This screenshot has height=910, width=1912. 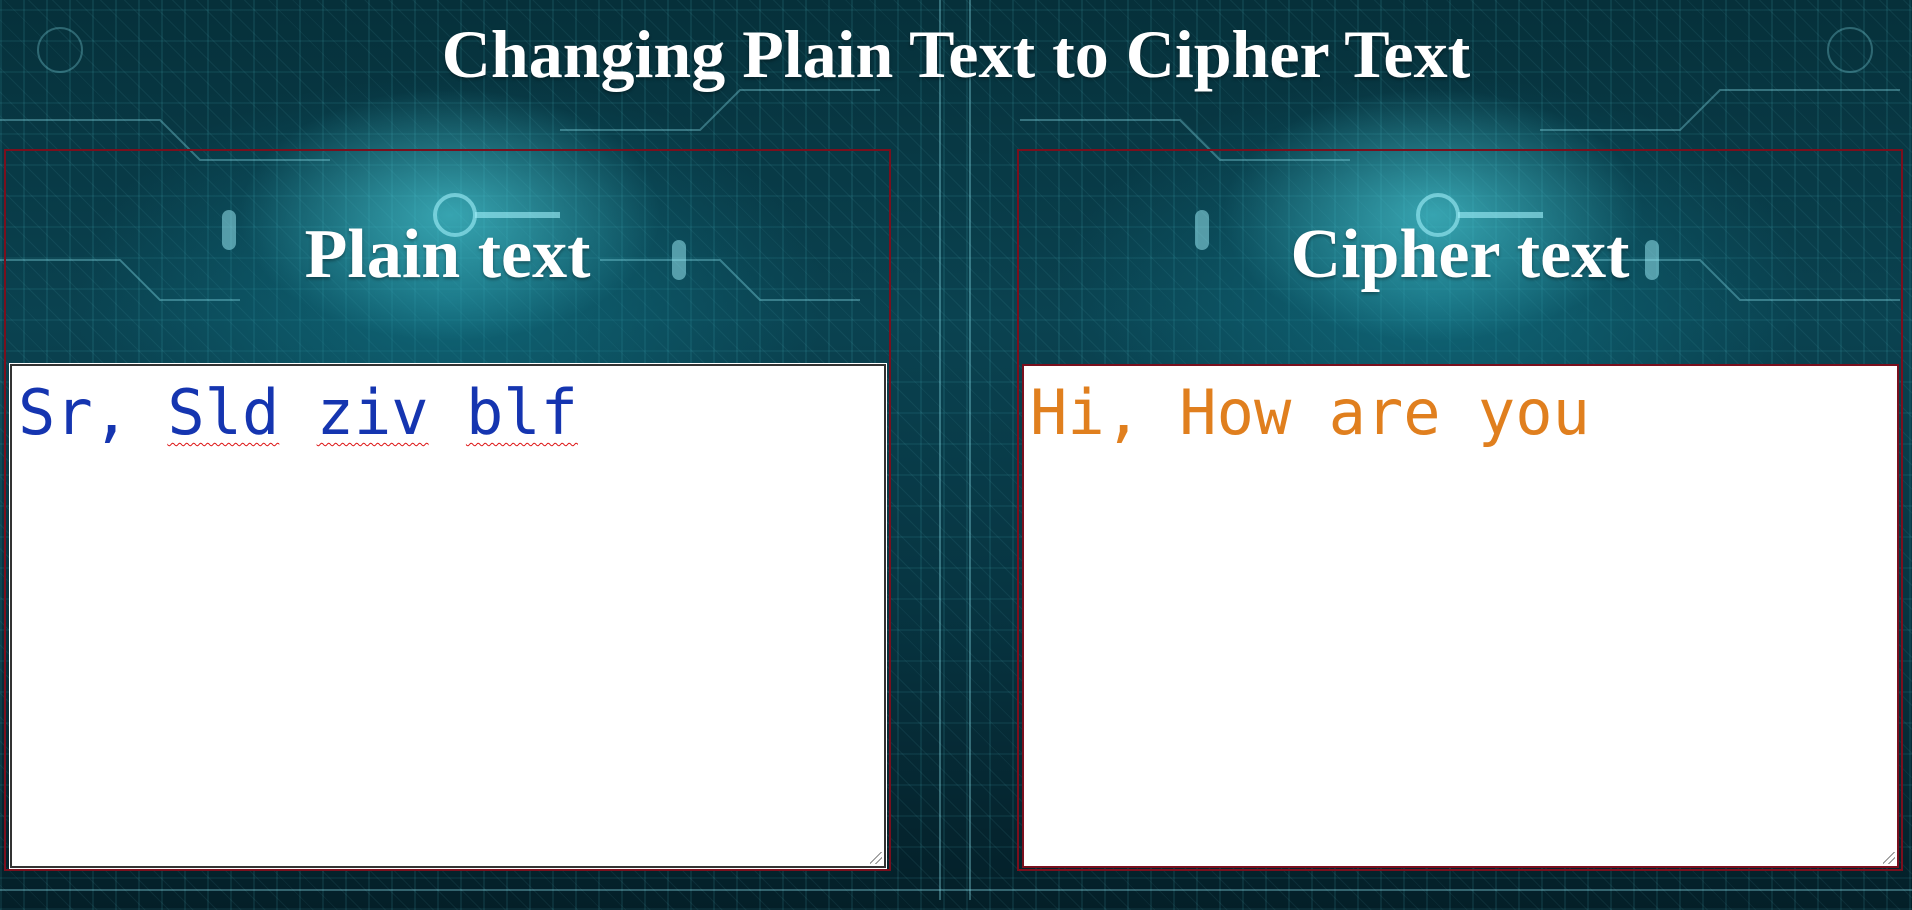 What do you see at coordinates (1310, 412) in the screenshot?
I see `cipher-text-value: Hi, How are you` at bounding box center [1310, 412].